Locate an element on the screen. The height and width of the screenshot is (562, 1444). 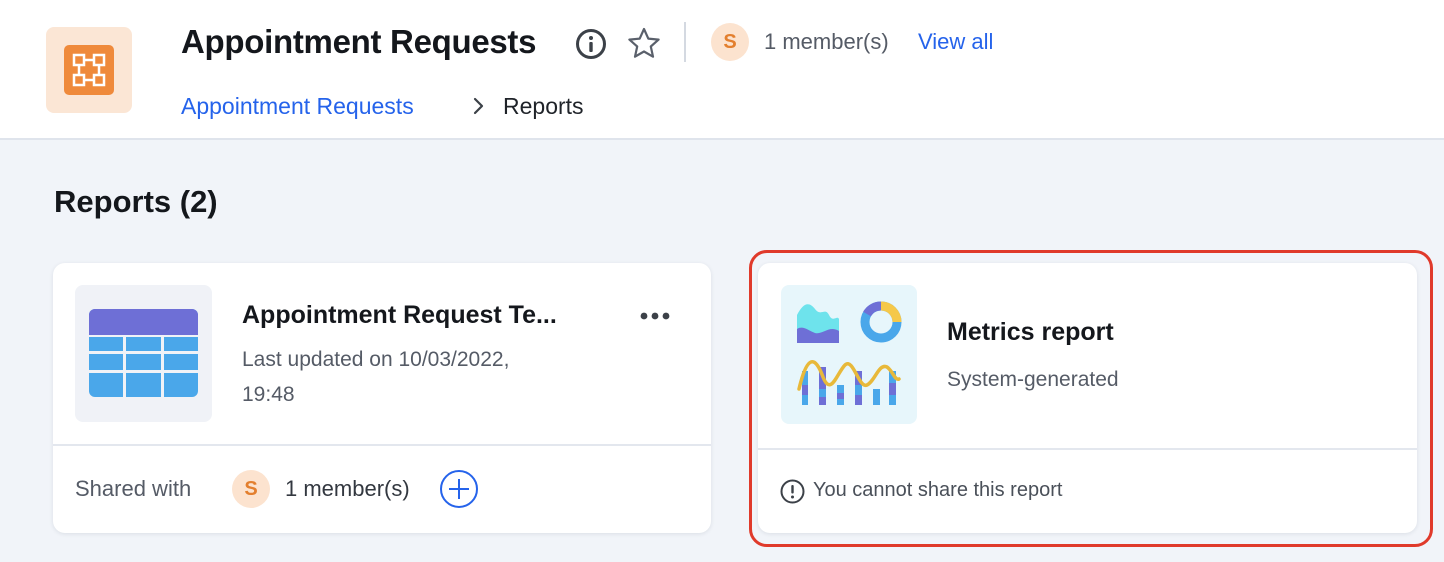
app-icon is located at coordinates (89, 70).